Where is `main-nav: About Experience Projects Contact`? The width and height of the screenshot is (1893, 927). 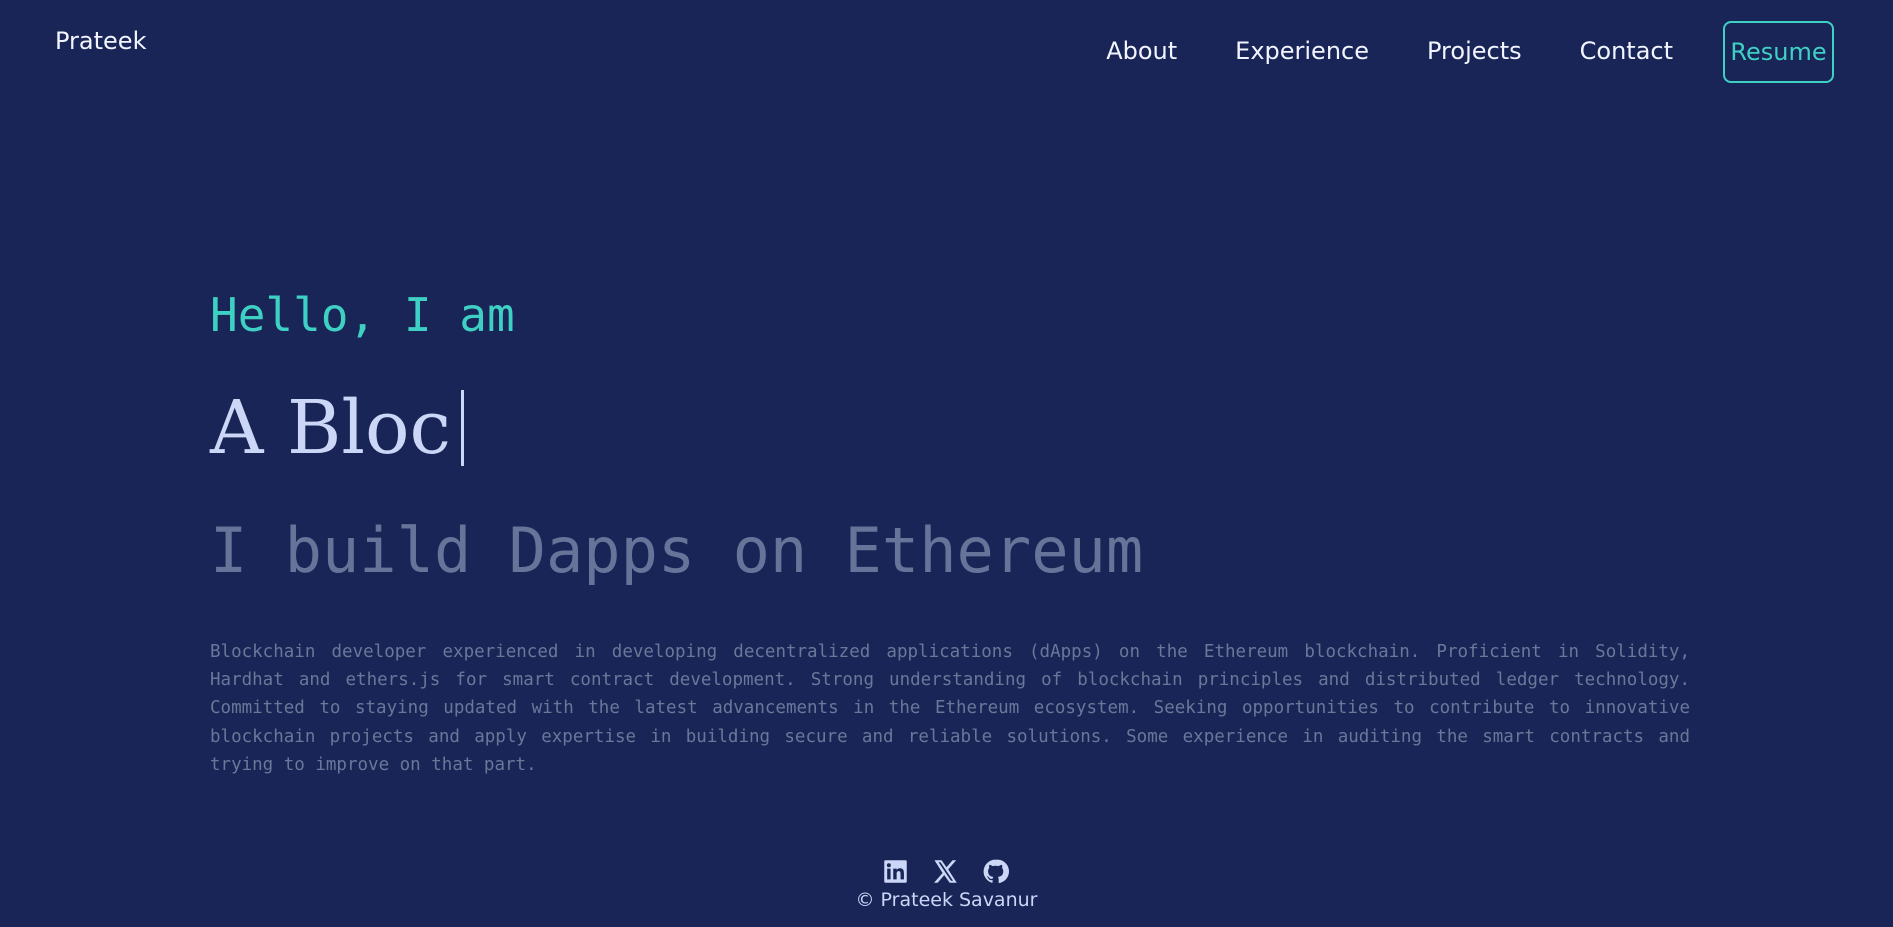 main-nav: About Experience Projects Contact is located at coordinates (1389, 51).